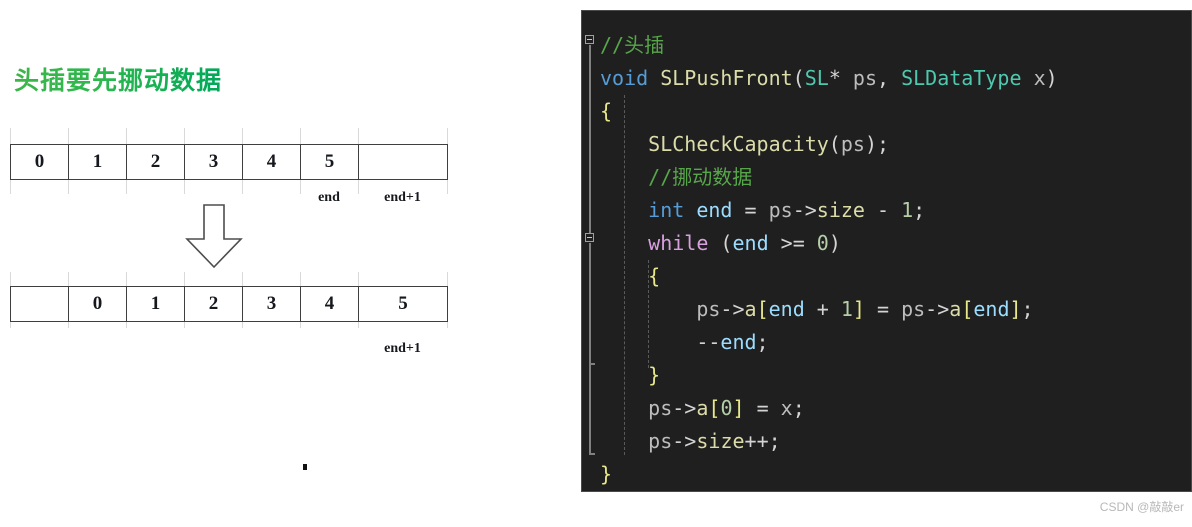  I want to click on code-token-punct: >=, so click(792, 243).